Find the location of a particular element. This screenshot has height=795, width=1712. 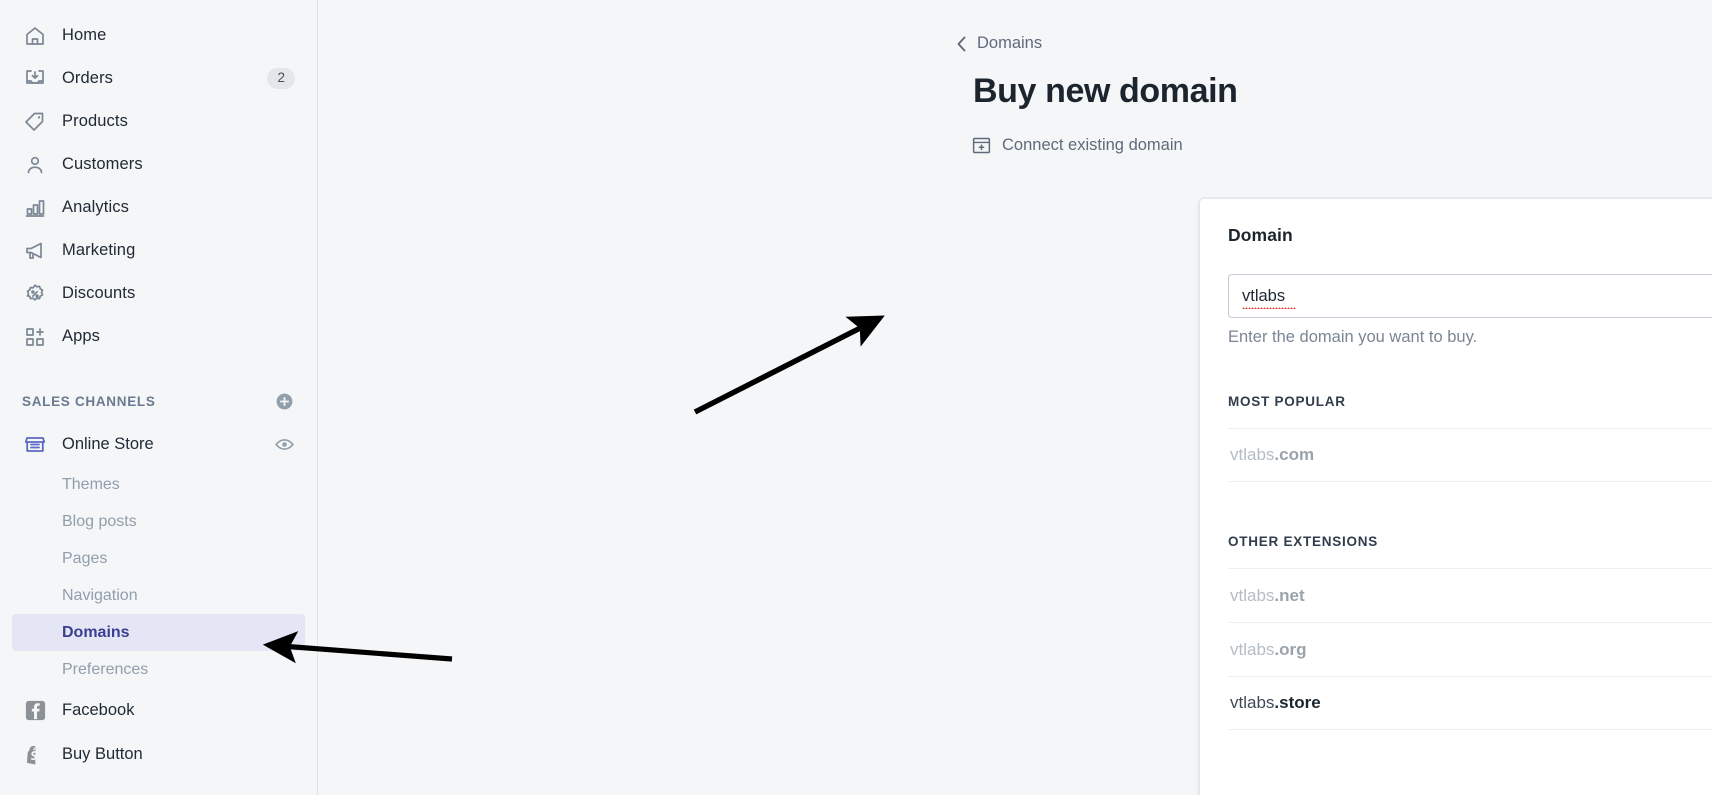

customers-icon is located at coordinates (35, 165).